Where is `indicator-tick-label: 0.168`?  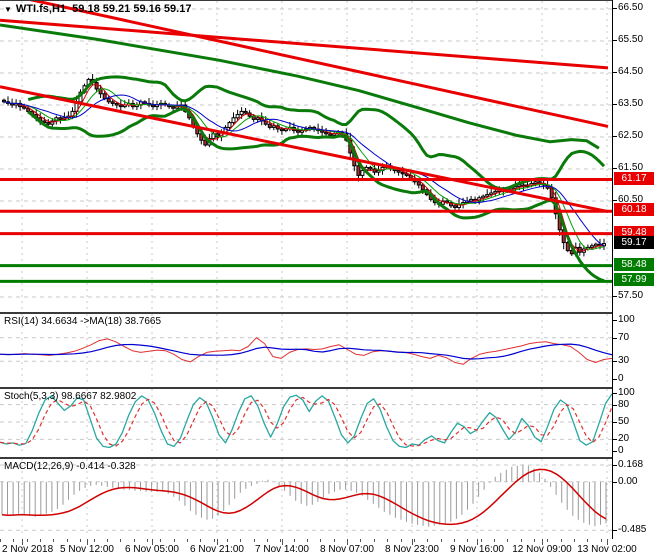 indicator-tick-label: 0.168 is located at coordinates (631, 464).